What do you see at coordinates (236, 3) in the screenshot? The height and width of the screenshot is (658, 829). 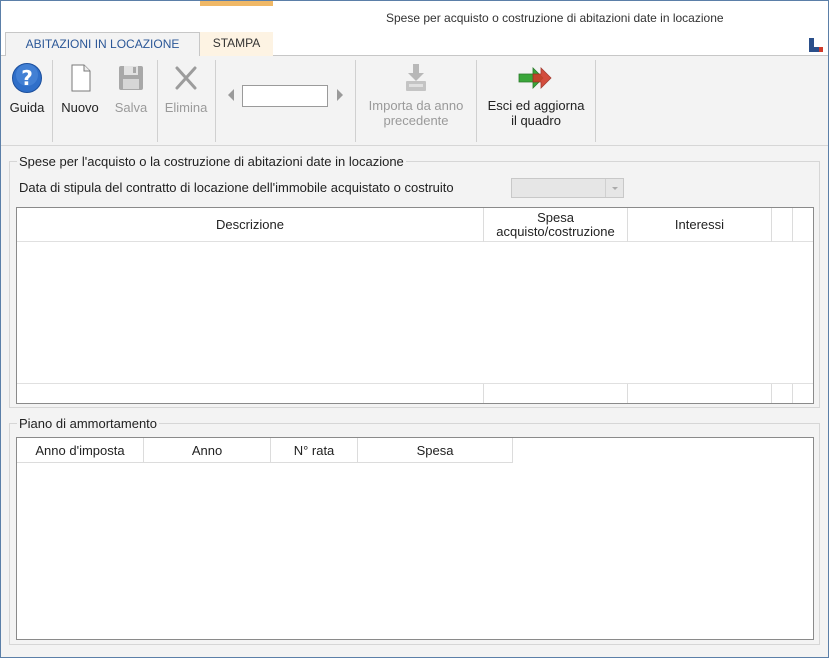 I see `stampa-tab-accent` at bounding box center [236, 3].